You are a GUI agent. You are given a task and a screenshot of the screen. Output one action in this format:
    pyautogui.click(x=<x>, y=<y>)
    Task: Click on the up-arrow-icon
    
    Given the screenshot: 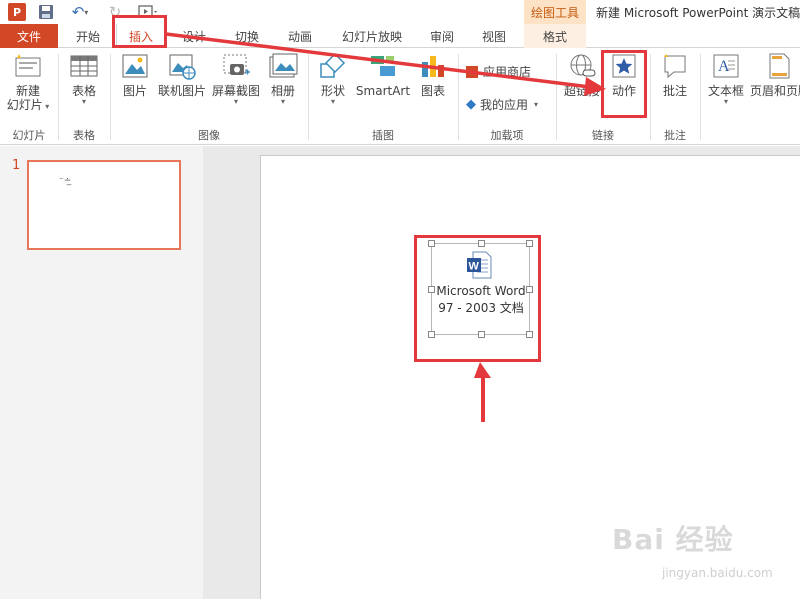 What is the action you would take?
    pyautogui.click(x=482, y=392)
    